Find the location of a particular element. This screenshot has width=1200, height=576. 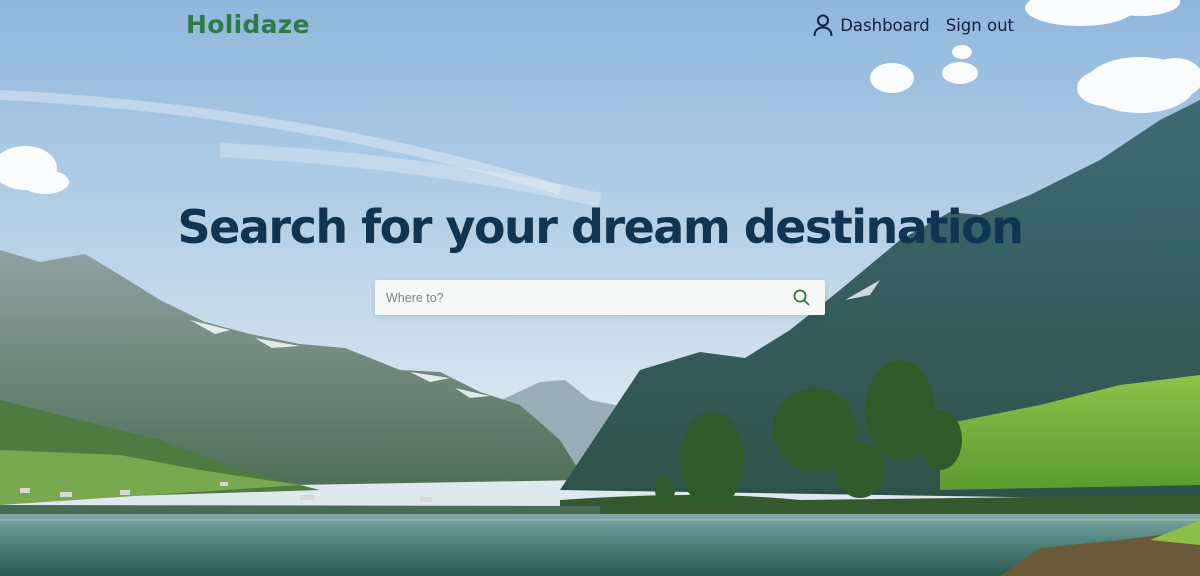

nav-dashboard-label: Dashboard is located at coordinates (885, 25).